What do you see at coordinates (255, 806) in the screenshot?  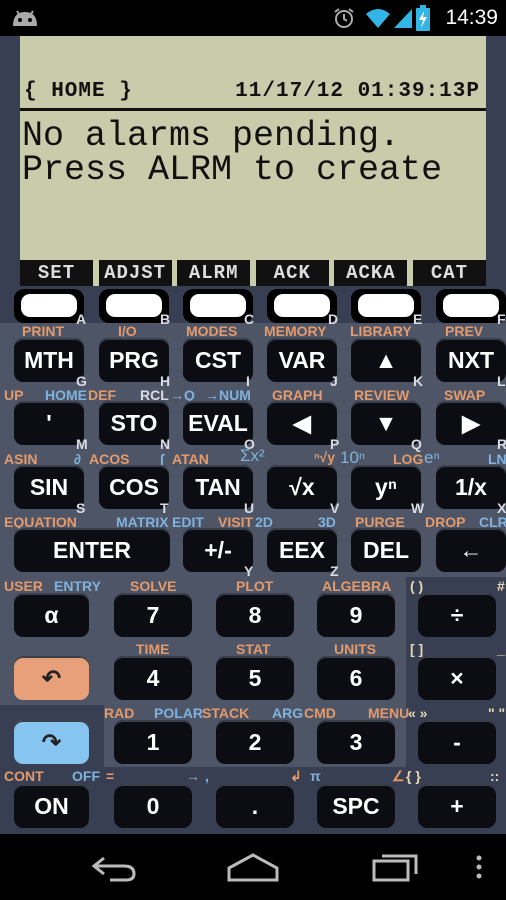 I see `decimal-point-key: .` at bounding box center [255, 806].